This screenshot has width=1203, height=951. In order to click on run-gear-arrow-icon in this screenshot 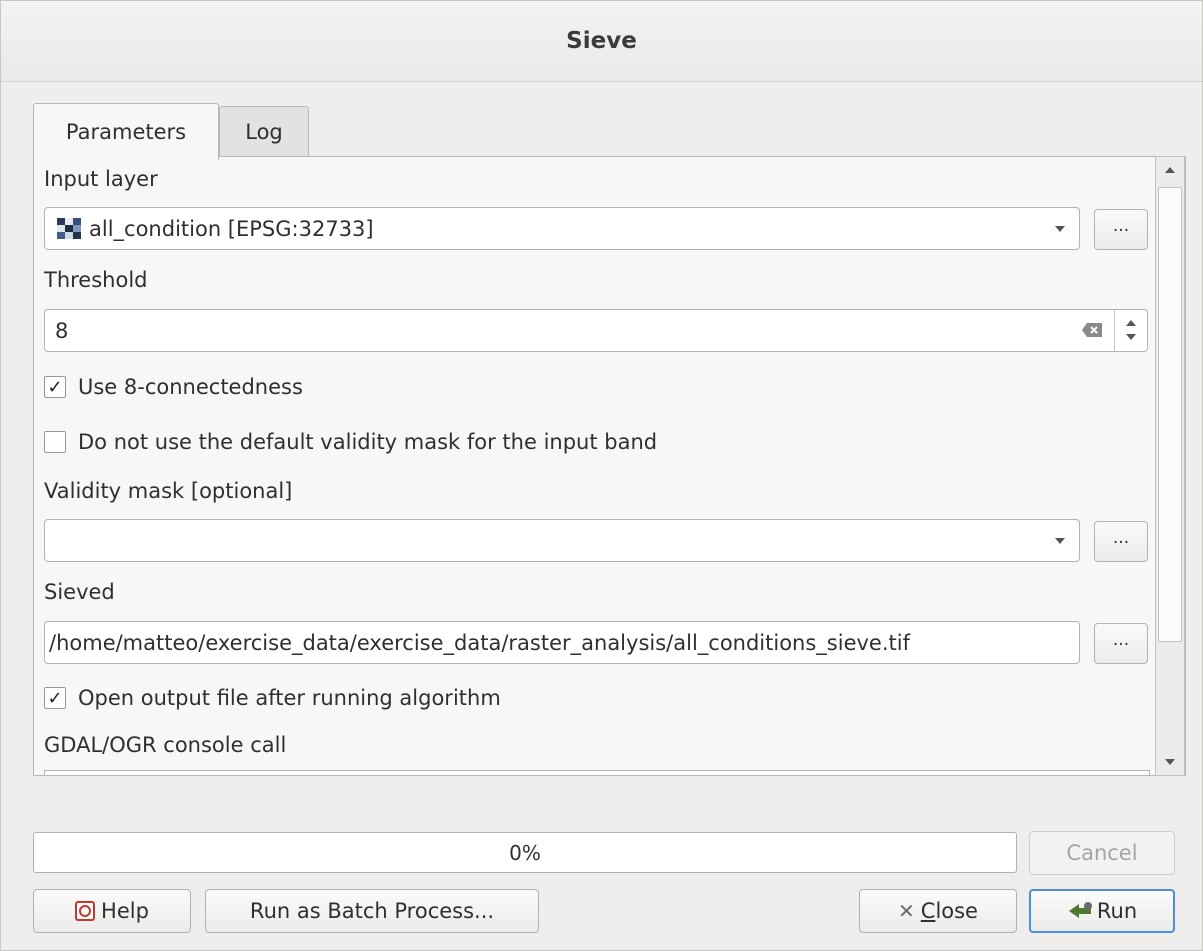, I will do `click(1080, 910)`.